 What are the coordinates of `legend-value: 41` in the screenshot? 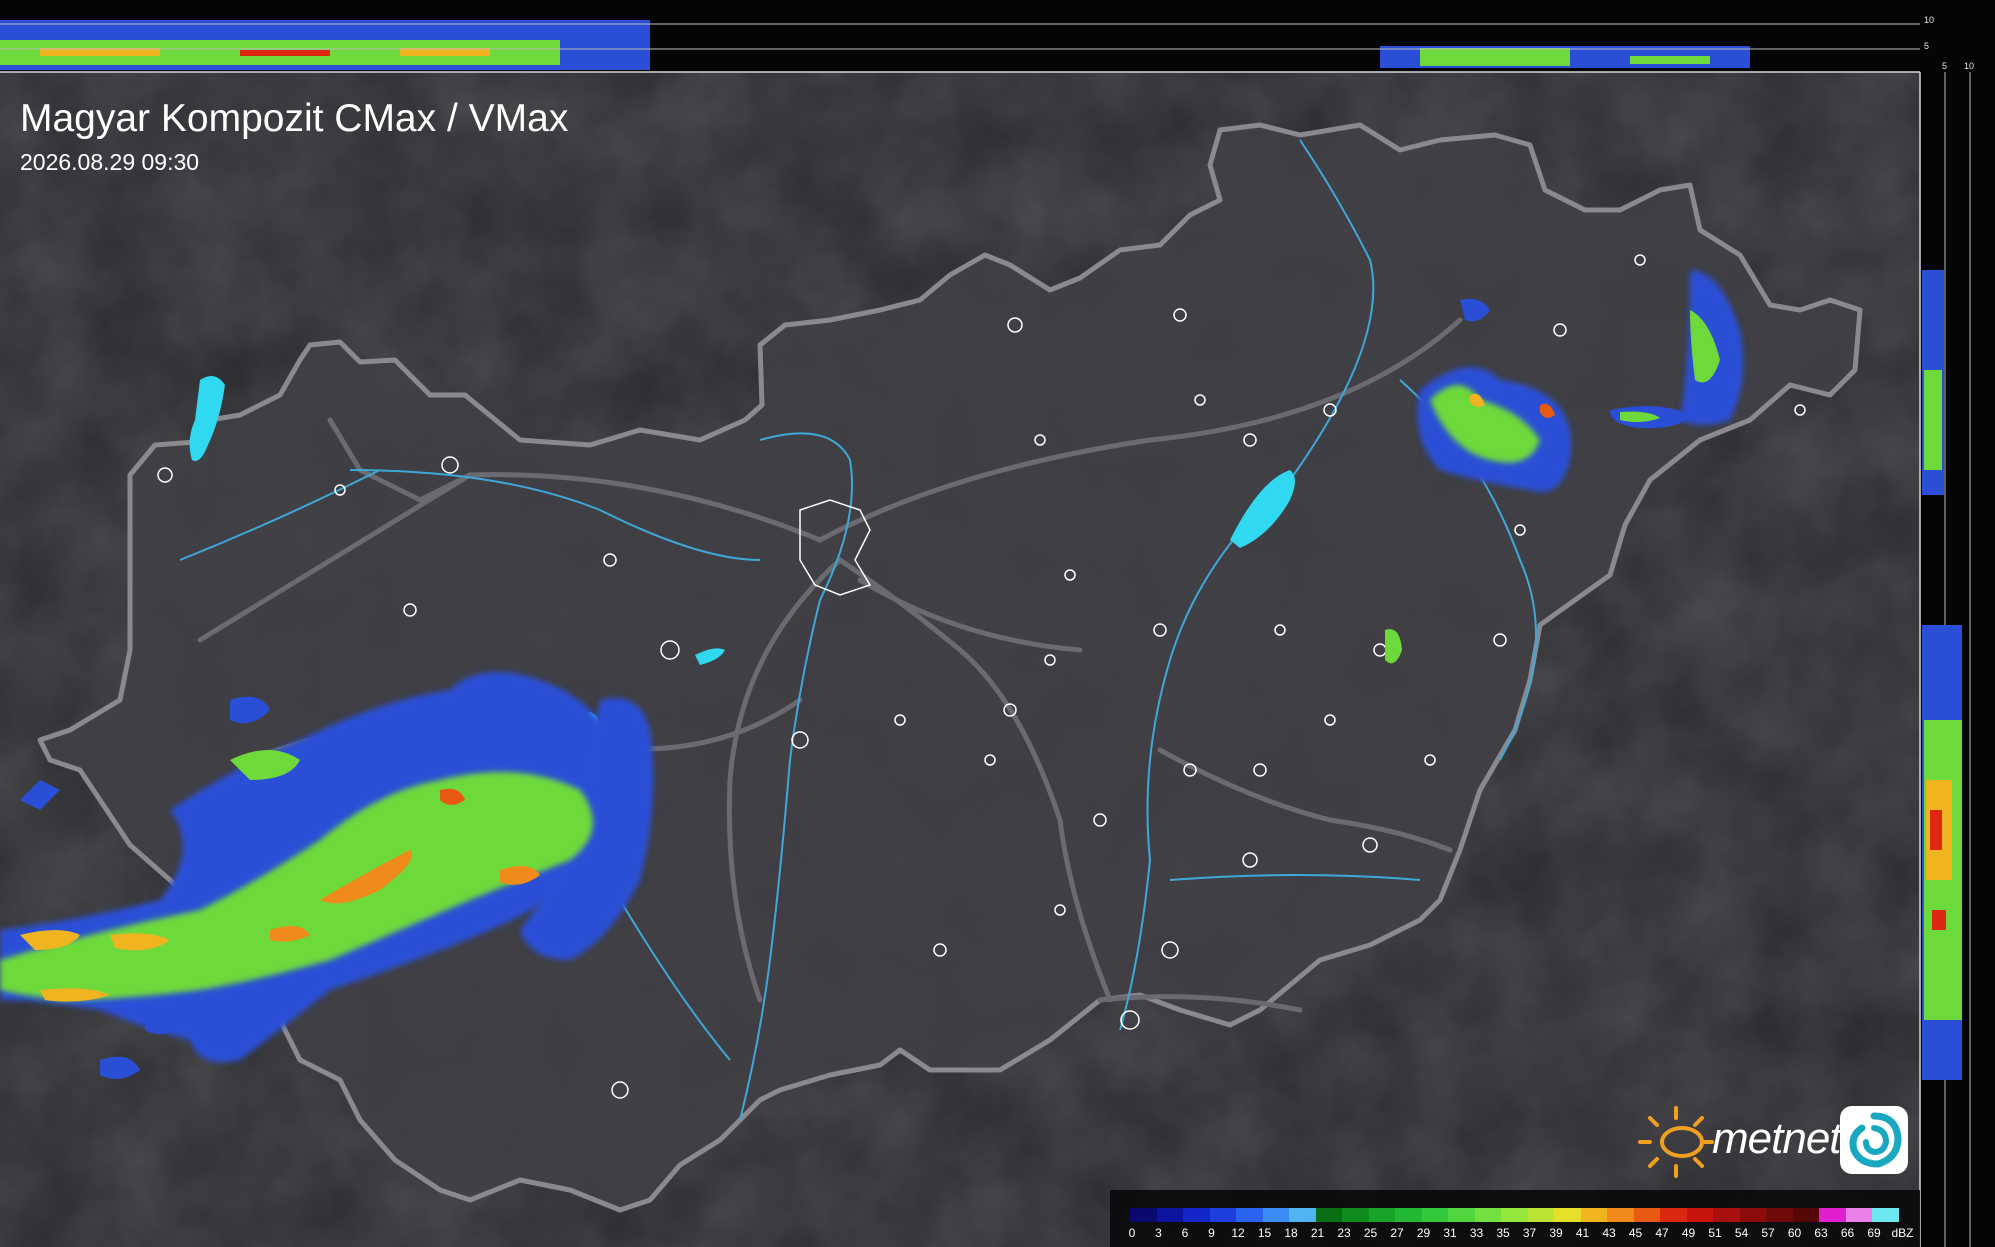 It's located at (1582, 1233).